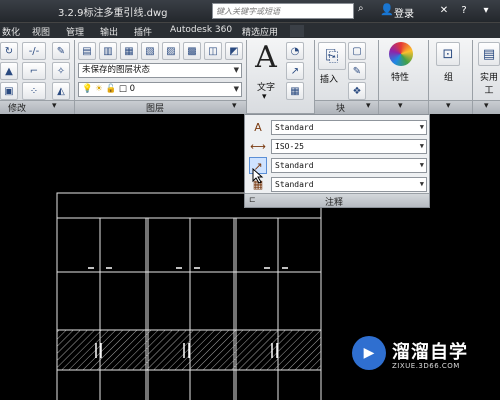 This screenshot has width=500, height=400. Describe the element at coordinates (108, 51) in the screenshot. I see `layer-state-icon: ▥` at that location.